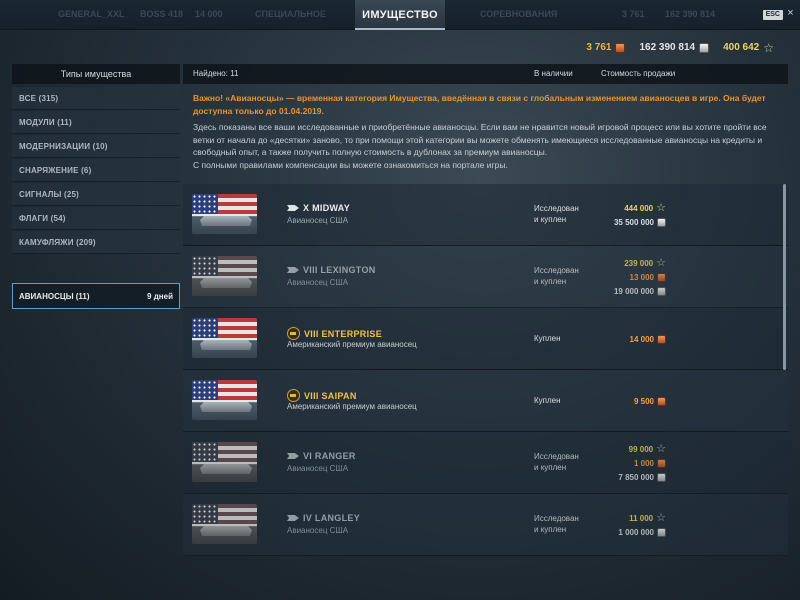 The width and height of the screenshot is (800, 600). What do you see at coordinates (96, 98) in the screenshot?
I see `category-all: ВСЕ (315)` at bounding box center [96, 98].